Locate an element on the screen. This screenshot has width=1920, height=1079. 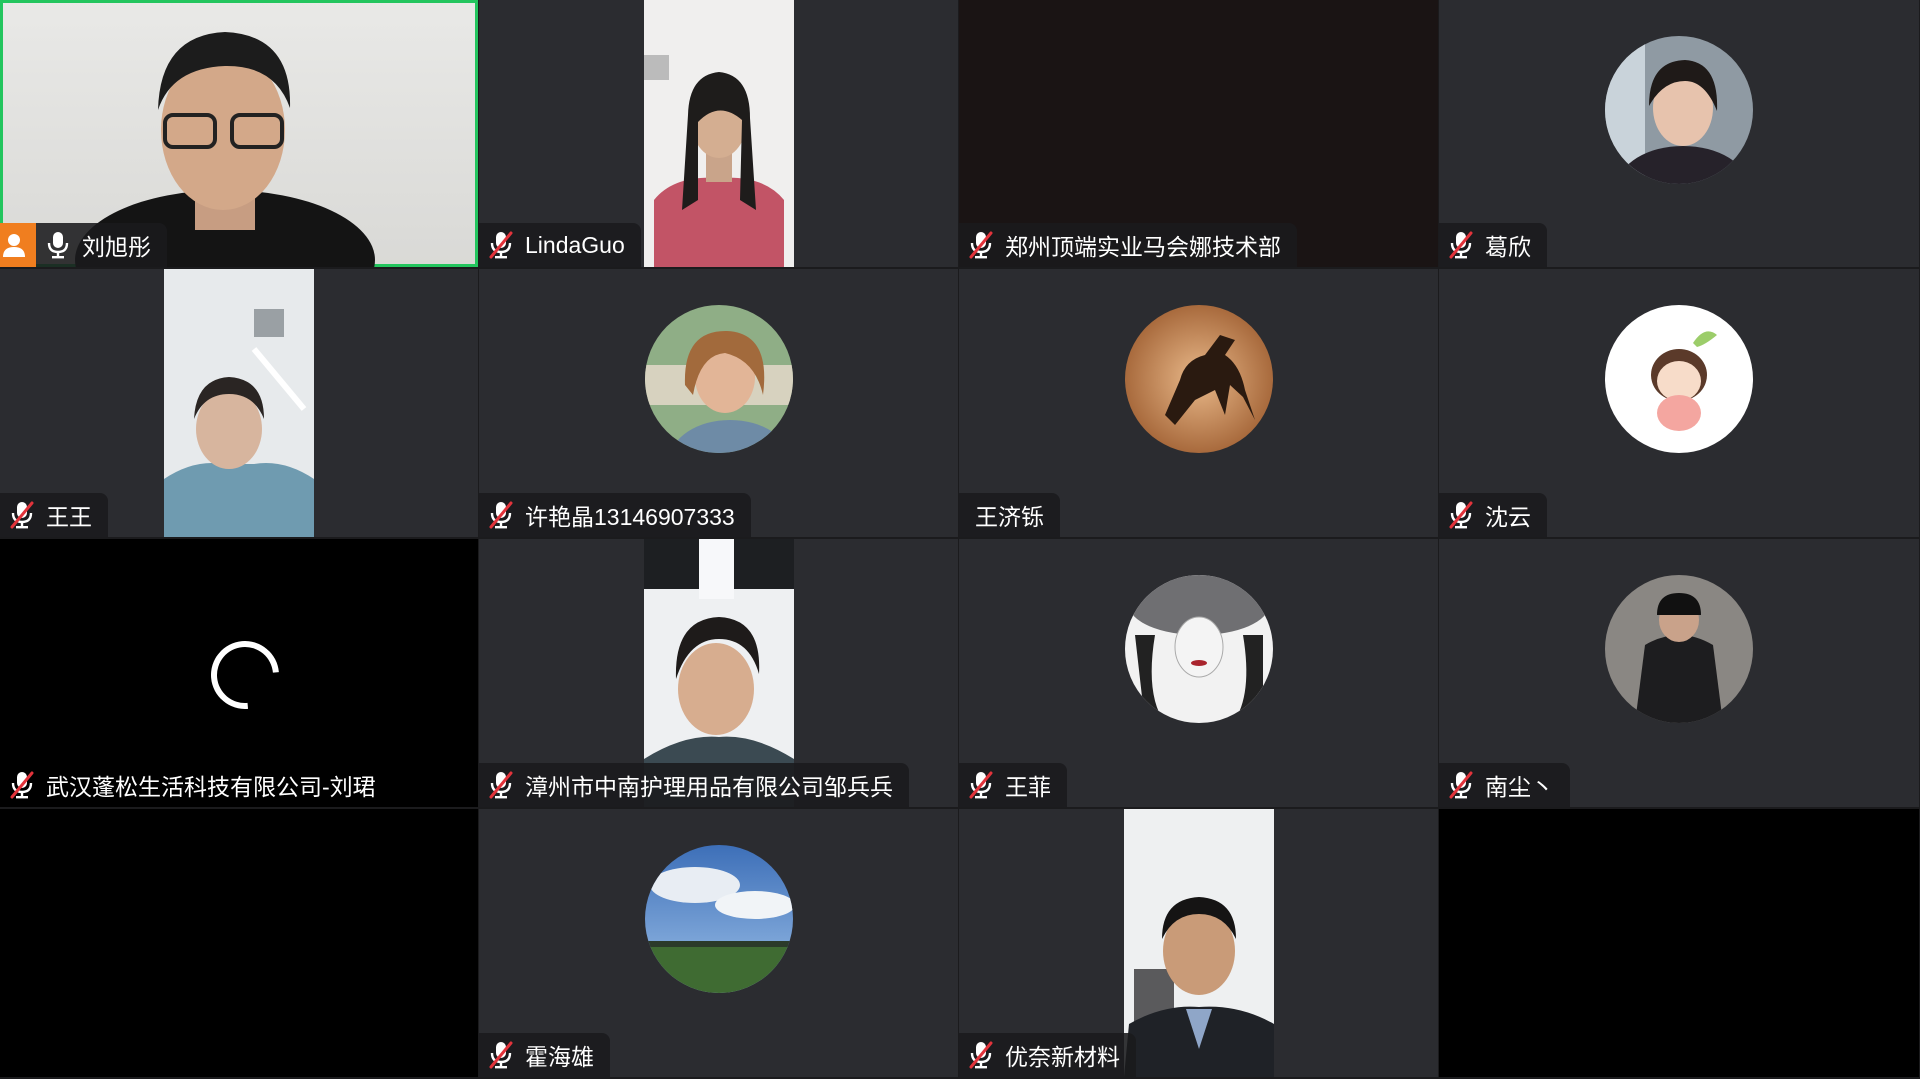
participant-nameplate: 葛欣 is located at coordinates (1493, 245).